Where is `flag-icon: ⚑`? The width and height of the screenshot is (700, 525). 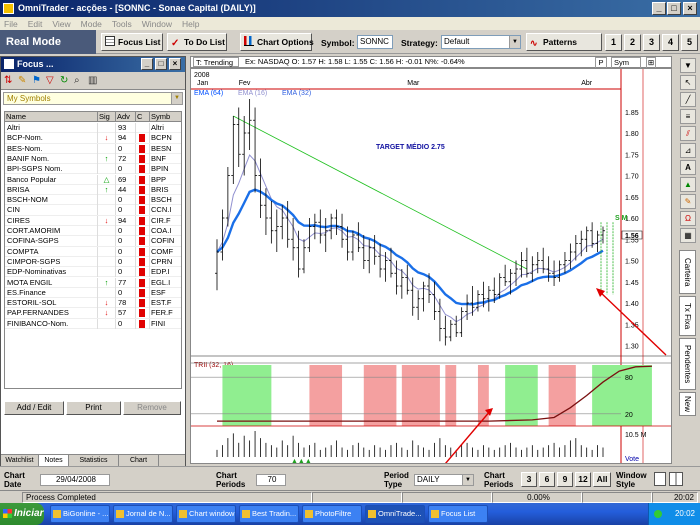 flag-icon: ⚑ is located at coordinates (37, 80).